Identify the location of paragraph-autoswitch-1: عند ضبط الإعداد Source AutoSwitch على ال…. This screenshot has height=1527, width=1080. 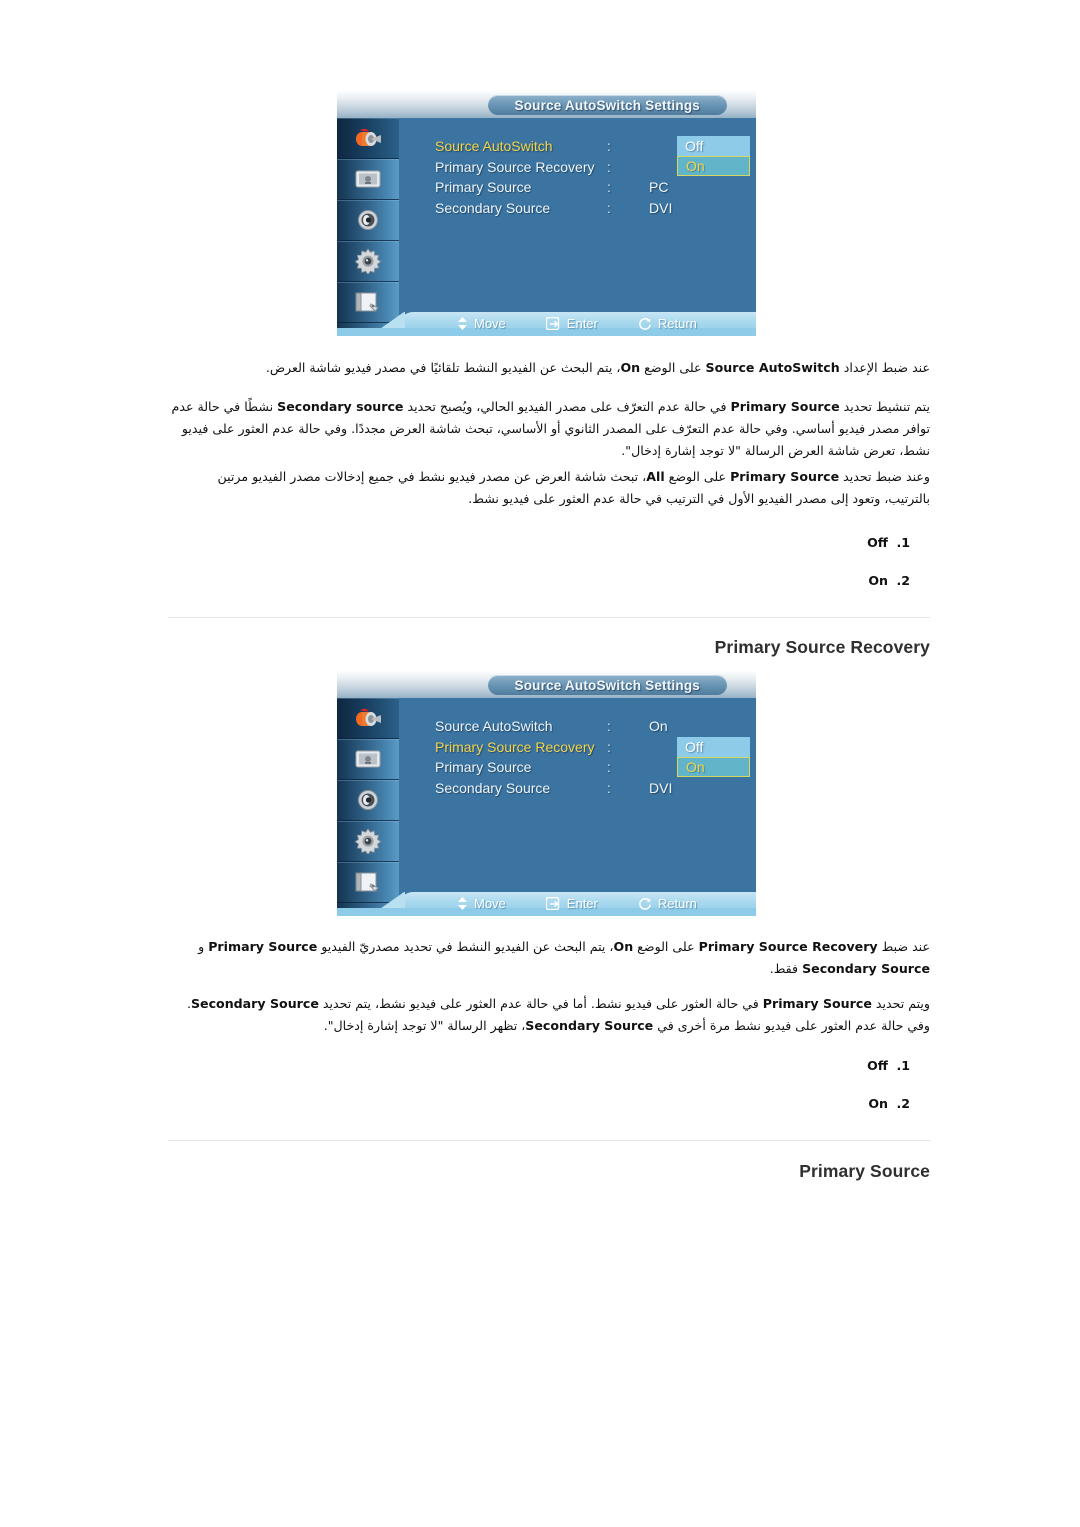
(597, 367).